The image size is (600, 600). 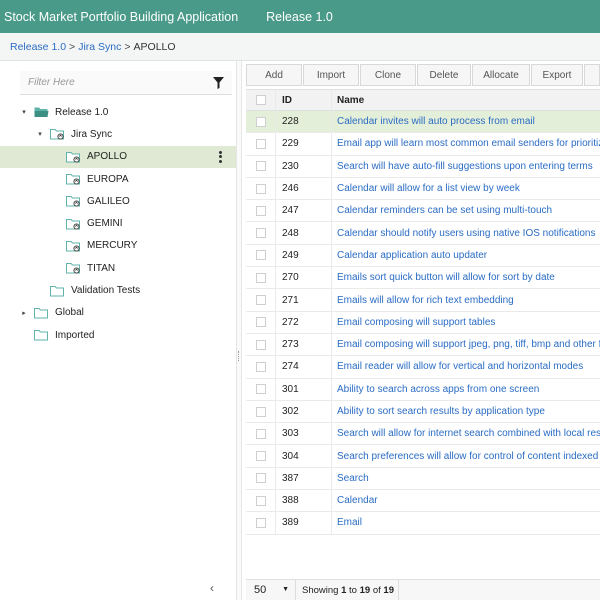 What do you see at coordinates (466, 322) in the screenshot?
I see `row-name-link: Email composing will support tables` at bounding box center [466, 322].